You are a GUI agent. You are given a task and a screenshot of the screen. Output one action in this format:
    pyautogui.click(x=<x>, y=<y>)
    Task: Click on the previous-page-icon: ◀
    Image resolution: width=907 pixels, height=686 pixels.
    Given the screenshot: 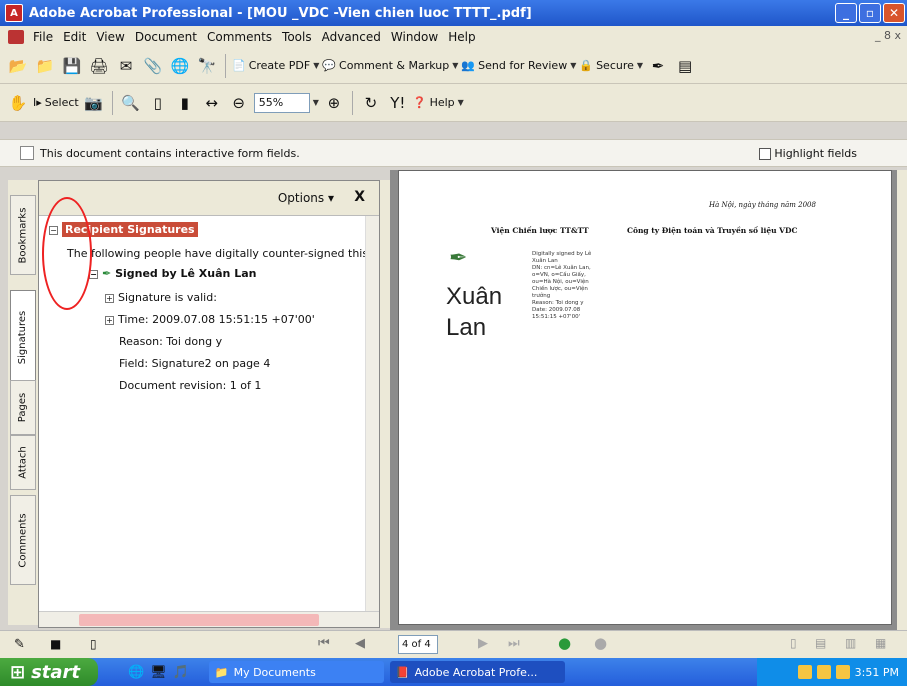 What is the action you would take?
    pyautogui.click(x=360, y=643)
    